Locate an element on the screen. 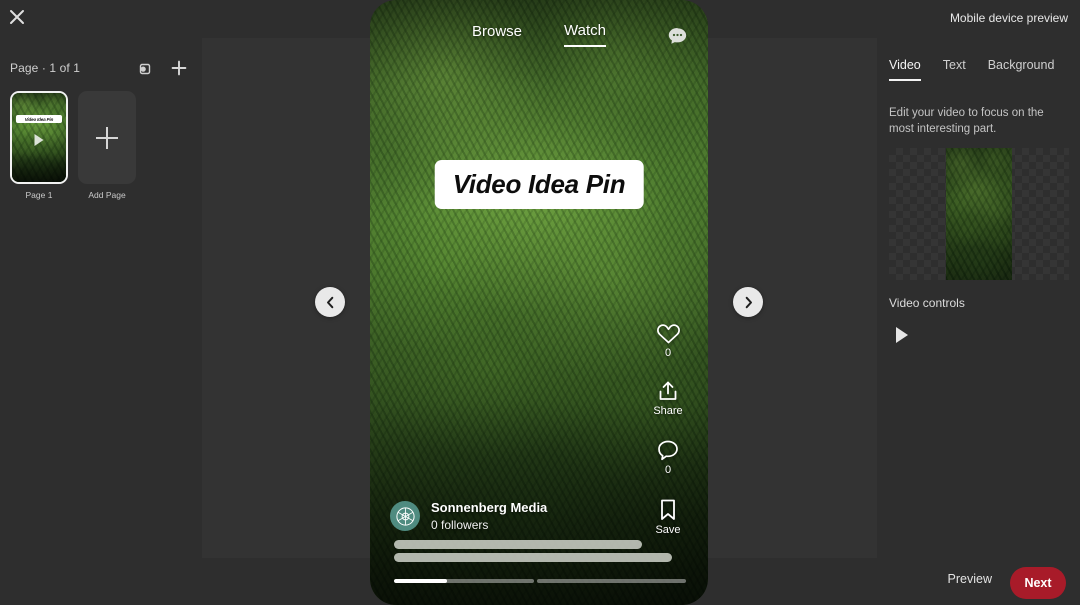  tab-background: Background is located at coordinates (1021, 69).